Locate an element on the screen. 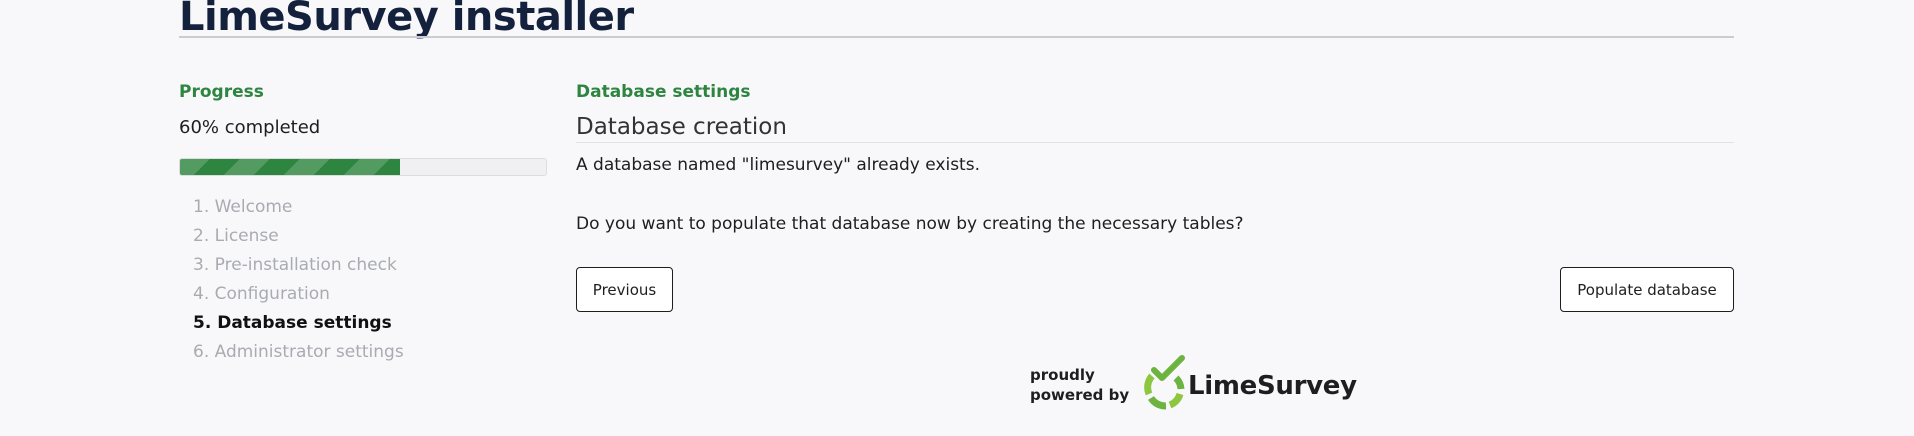 The width and height of the screenshot is (1914, 436). progress-bar is located at coordinates (363, 167).